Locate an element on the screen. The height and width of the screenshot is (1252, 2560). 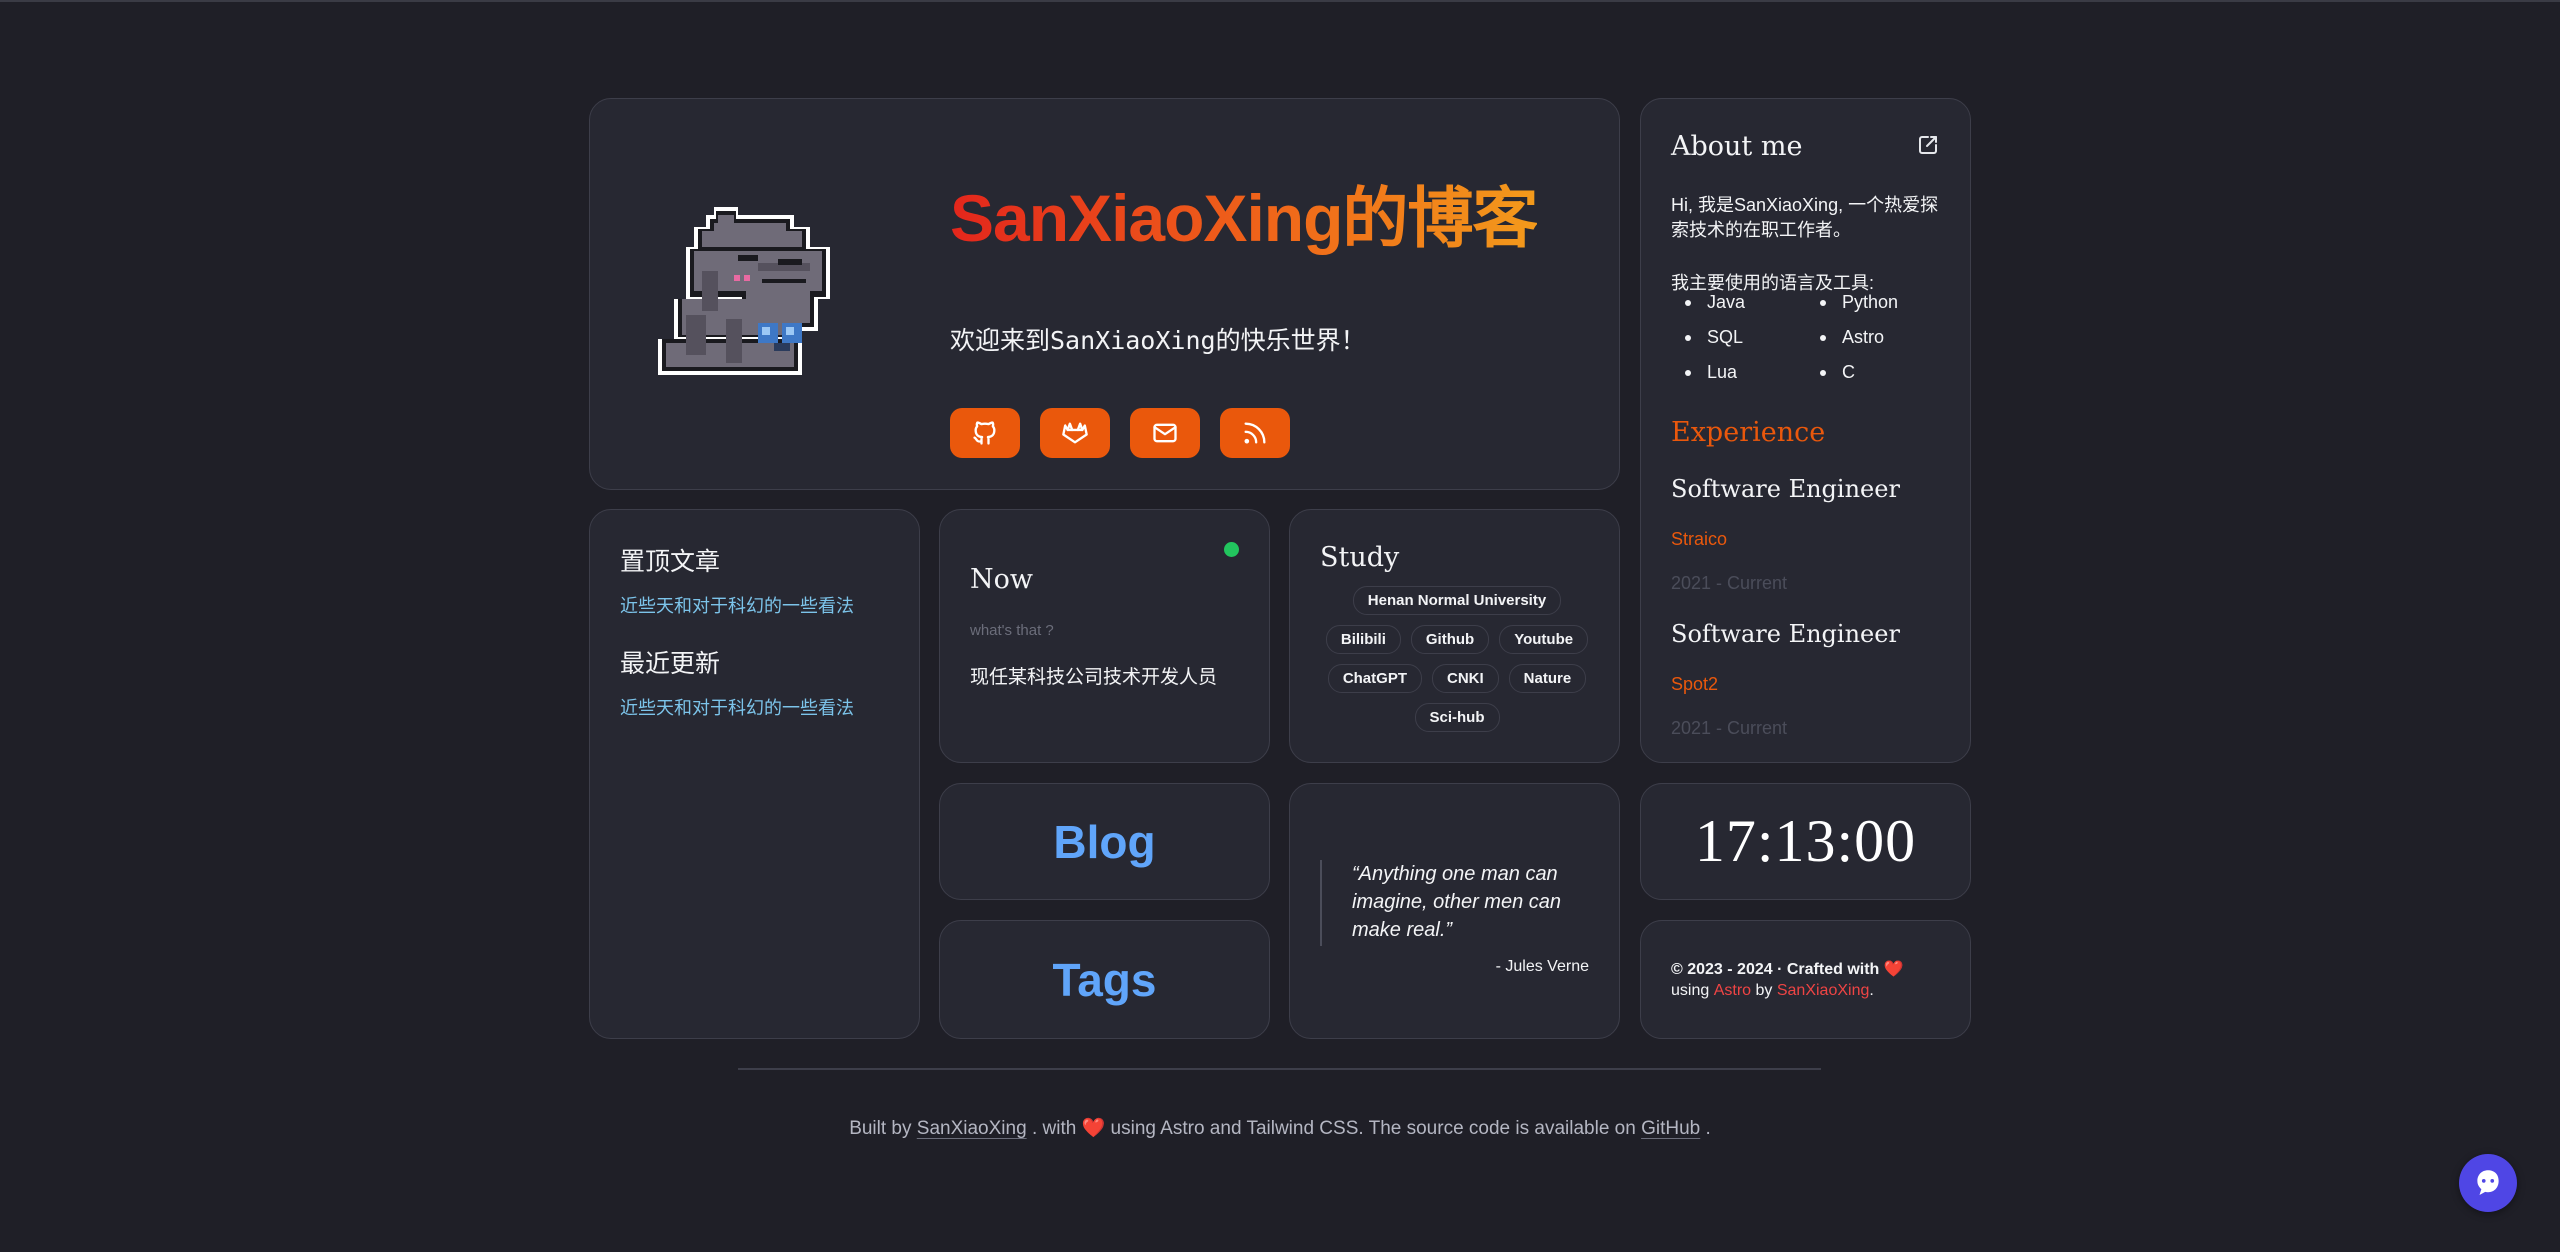
study-tag: Henan Normal University is located at coordinates (1457, 600).